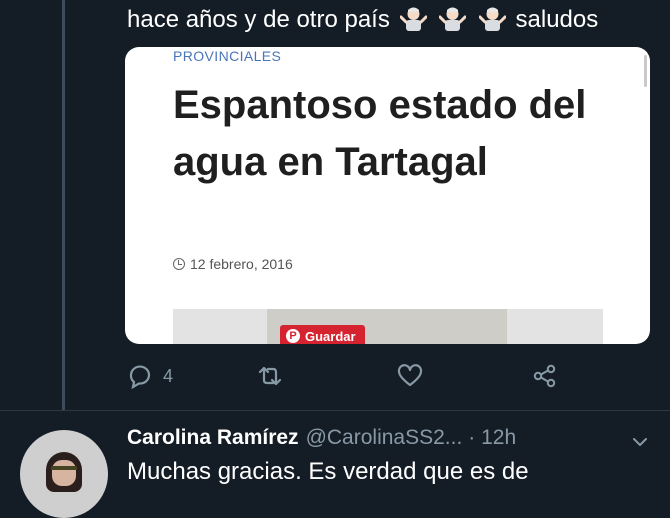  I want to click on retweet-button, so click(275, 376).